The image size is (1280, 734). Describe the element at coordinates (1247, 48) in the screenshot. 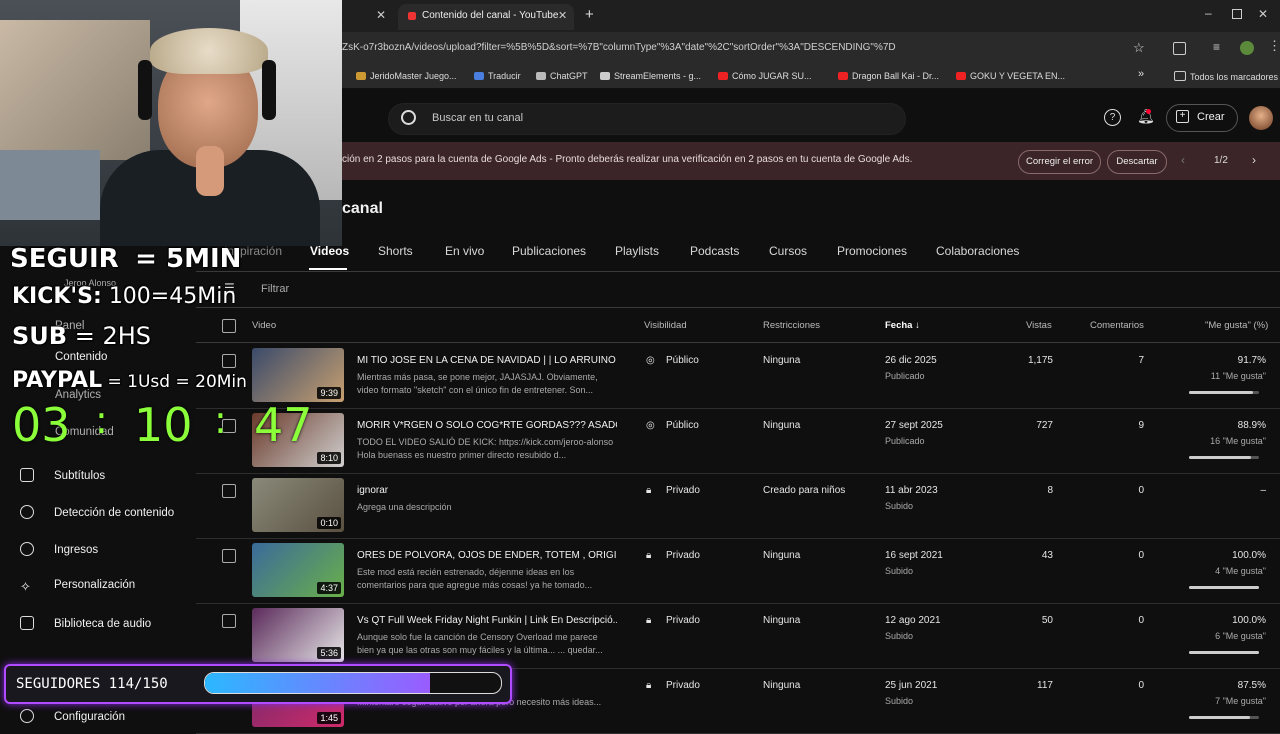

I see `profile-icon` at that location.